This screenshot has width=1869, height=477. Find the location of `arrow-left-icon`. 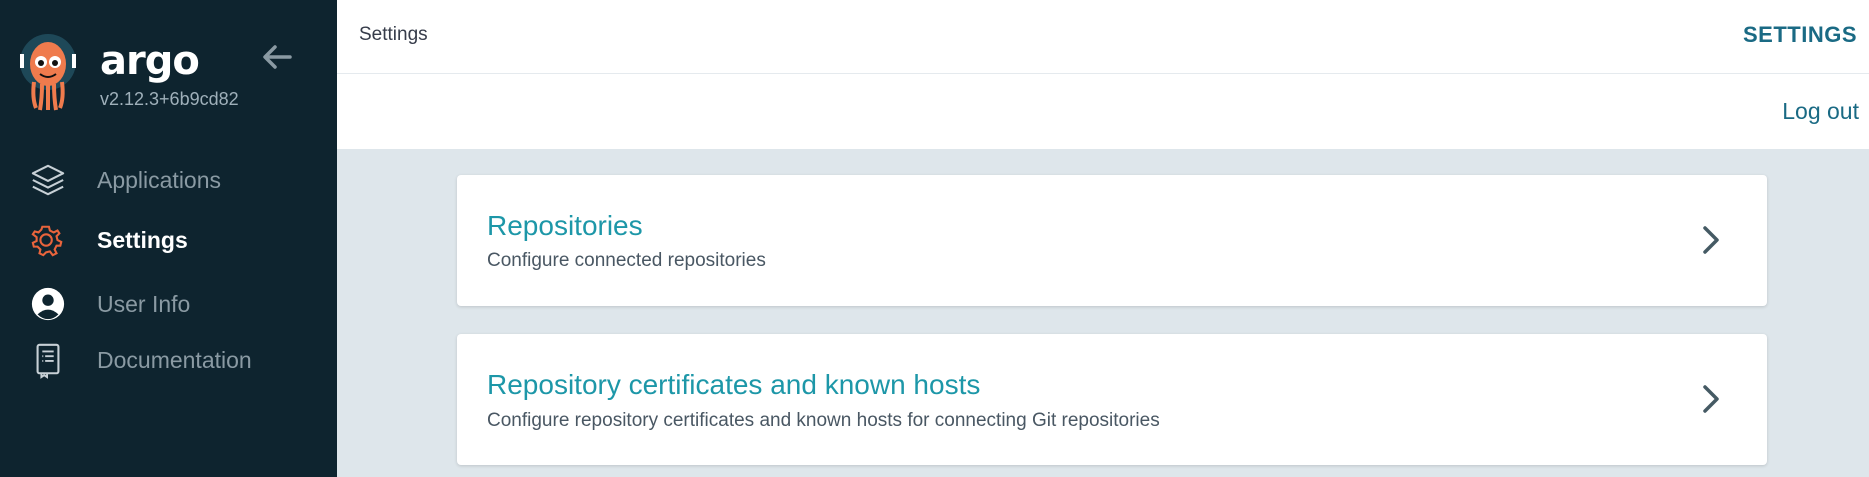

arrow-left-icon is located at coordinates (277, 57).